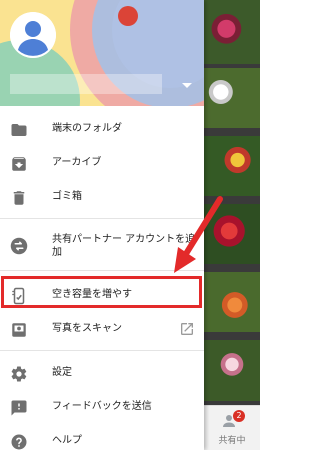  I want to click on dropdown-arrow-icon, so click(187, 85).